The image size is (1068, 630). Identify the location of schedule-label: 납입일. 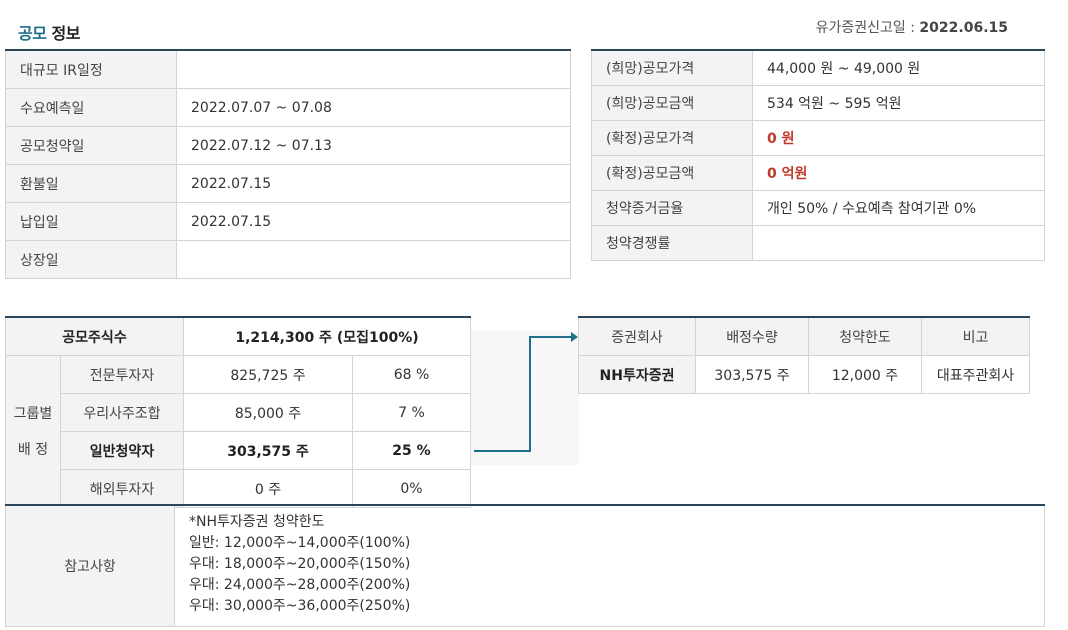
(91, 221).